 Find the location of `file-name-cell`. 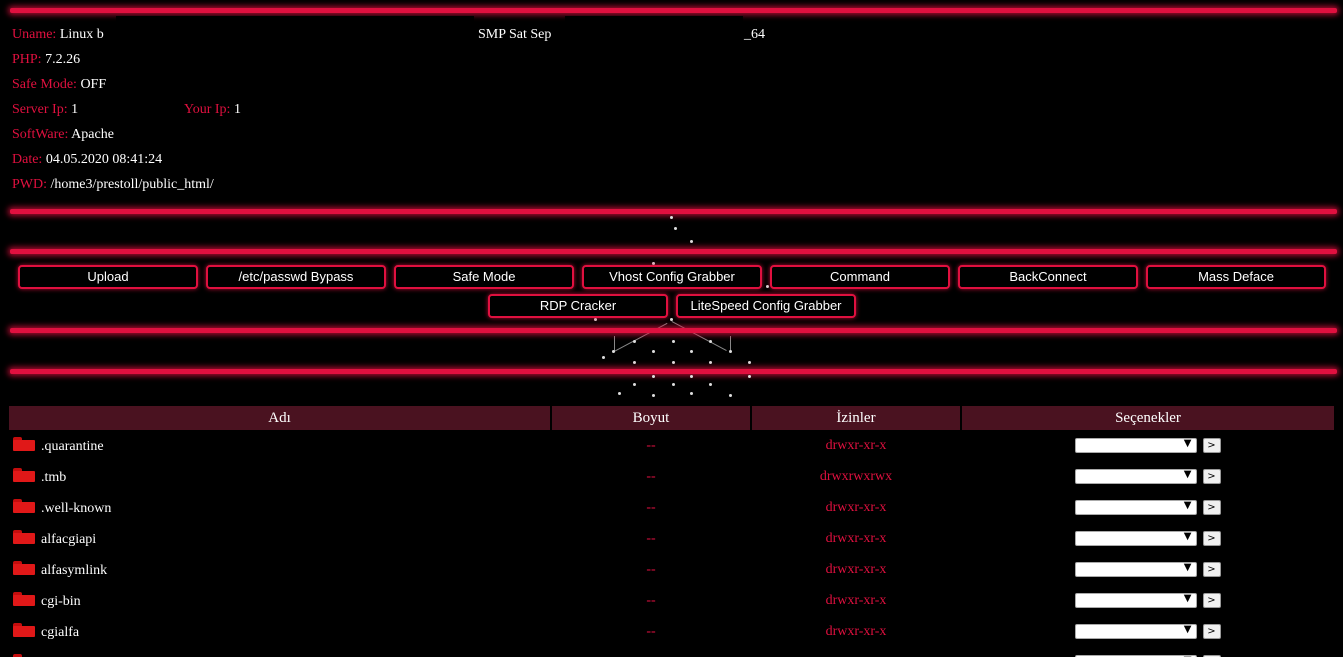

file-name-cell is located at coordinates (280, 652).